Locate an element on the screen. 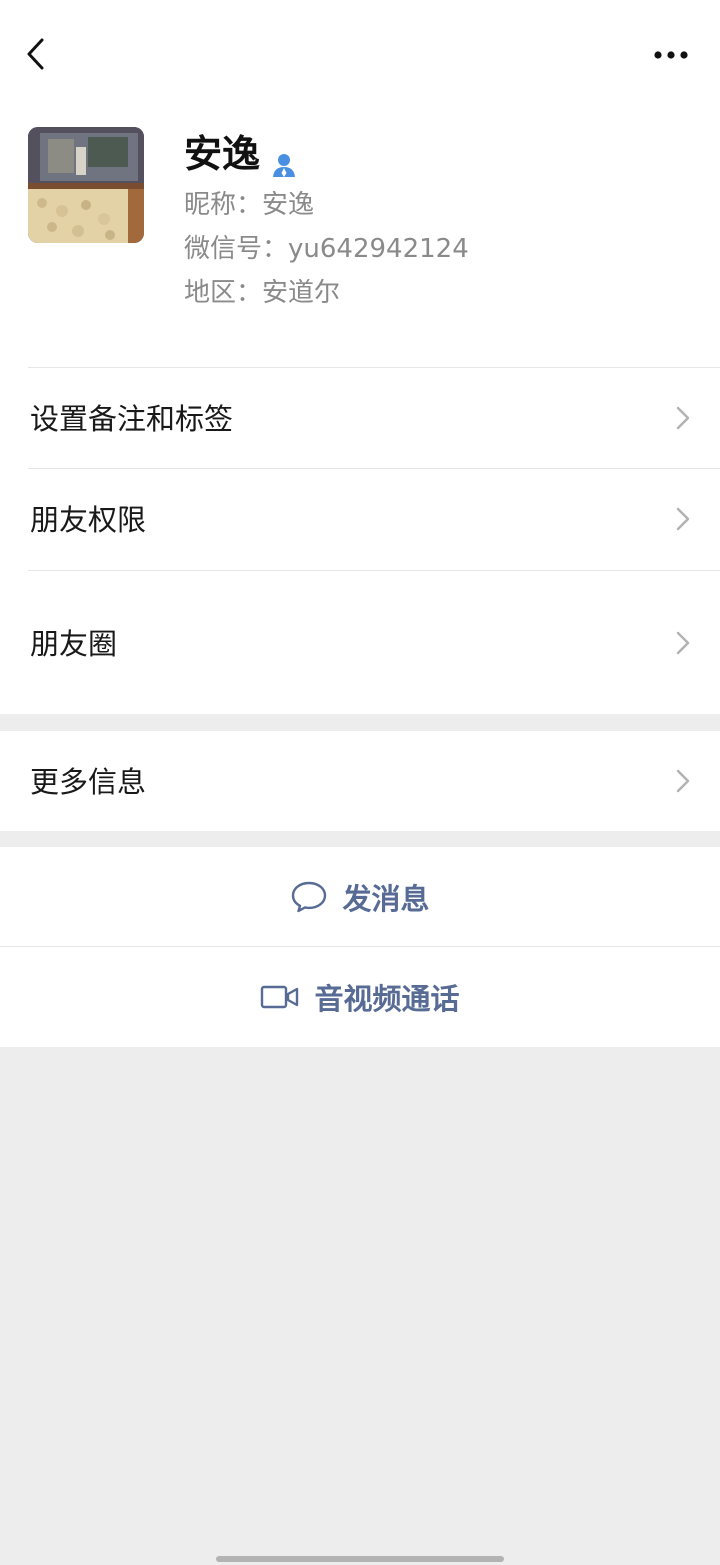 This screenshot has height=1565, width=720. more-info-label: 更多信息 is located at coordinates (88, 782).